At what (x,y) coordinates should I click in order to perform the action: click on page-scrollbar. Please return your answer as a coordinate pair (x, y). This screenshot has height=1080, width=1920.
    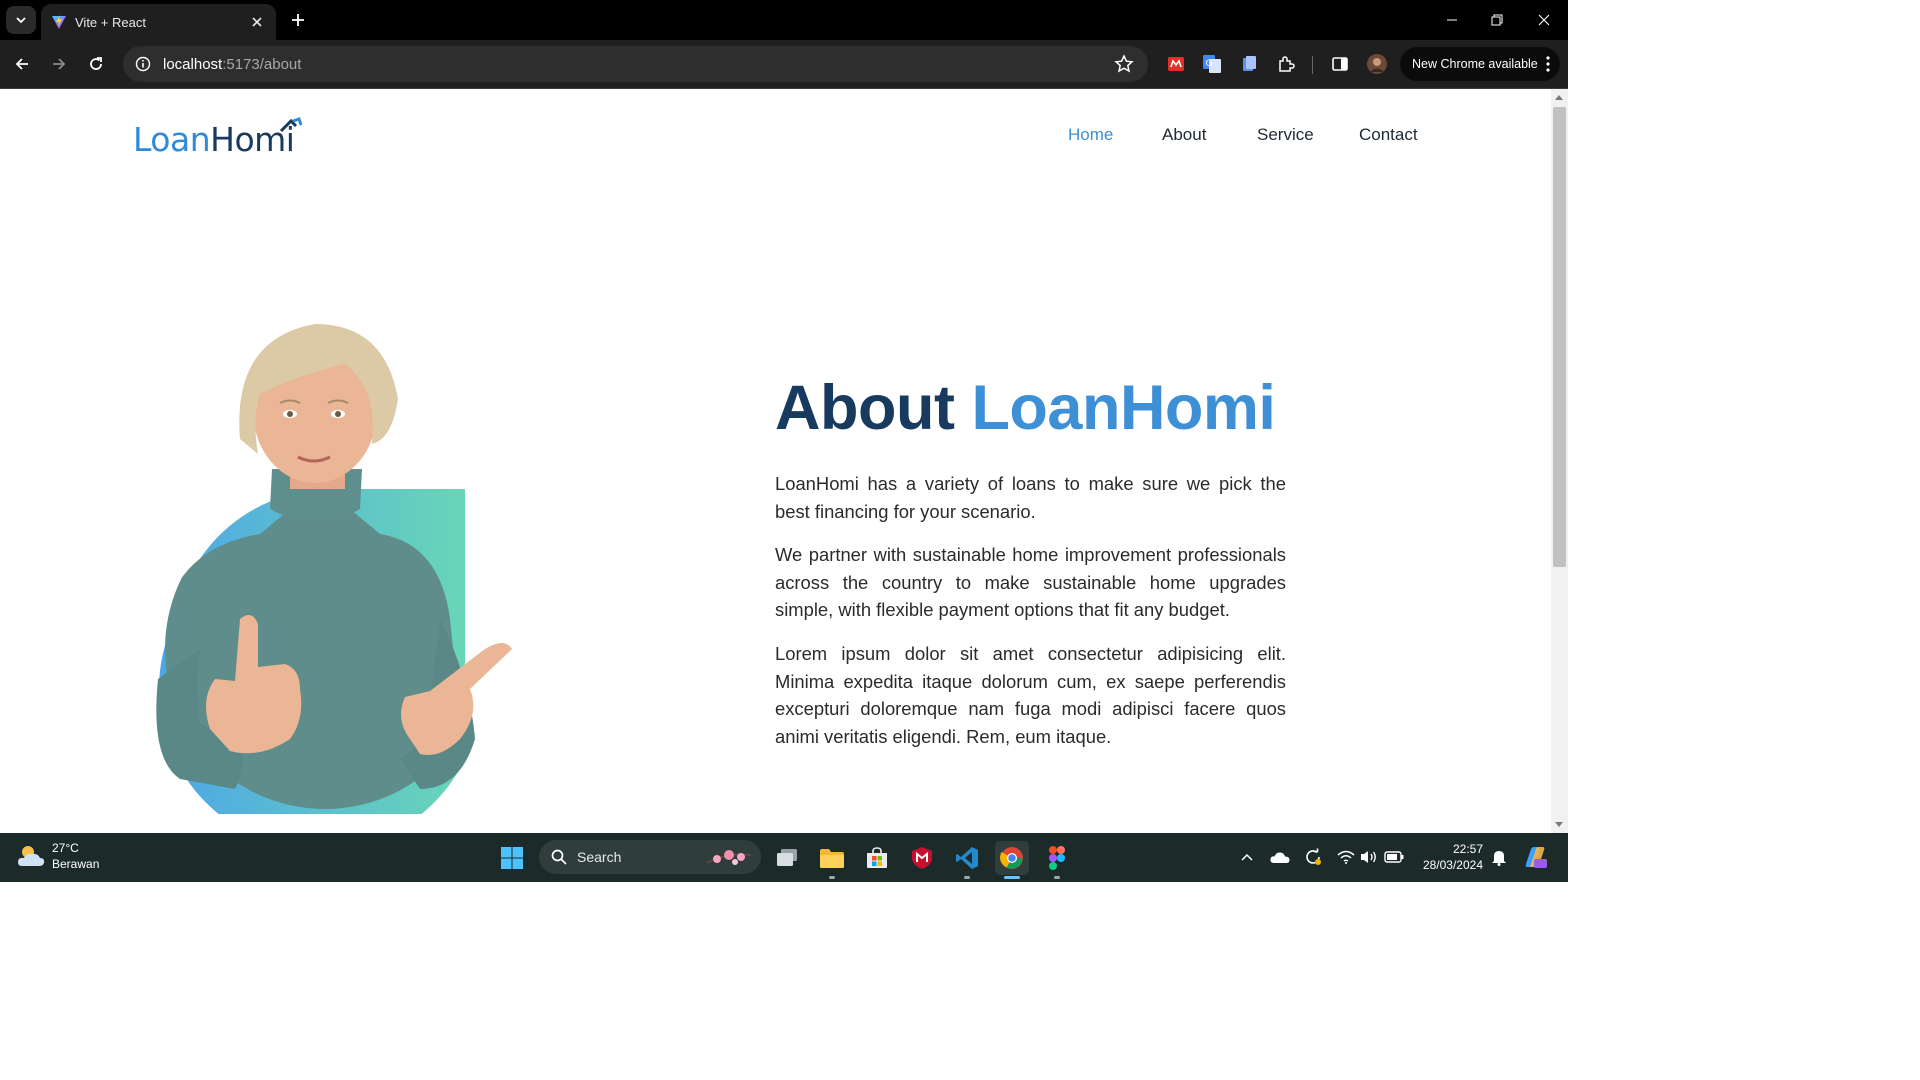
    Looking at the image, I should click on (1559, 461).